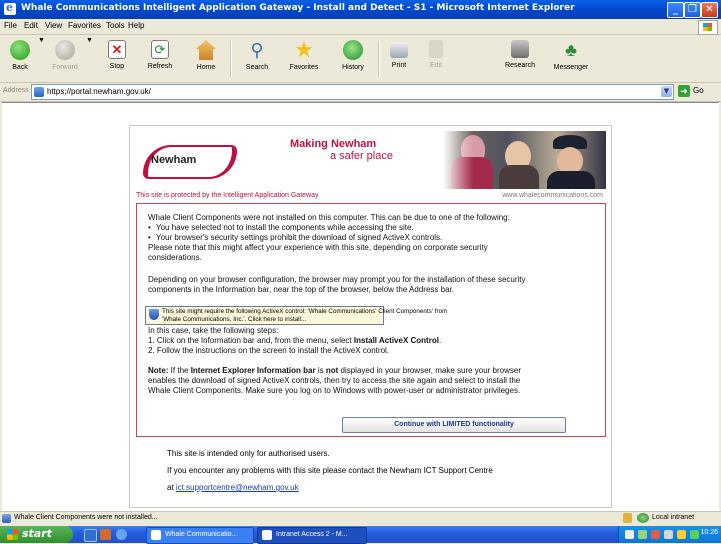 The width and height of the screenshot is (721, 544). I want to click on forward-dropdown-icon: ▼, so click(89, 58).